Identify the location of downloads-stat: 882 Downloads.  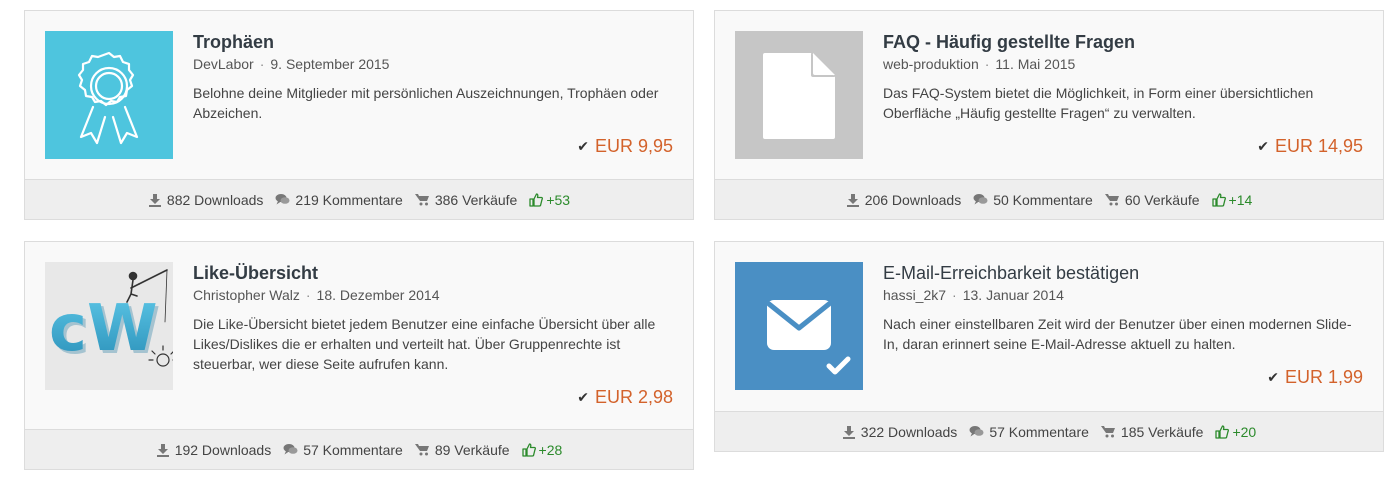
(206, 199).